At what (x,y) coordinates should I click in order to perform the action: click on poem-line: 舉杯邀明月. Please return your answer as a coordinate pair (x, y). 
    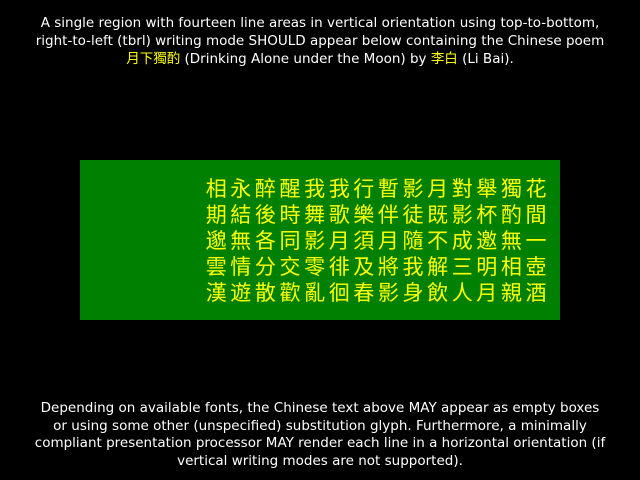
    Looking at the image, I should click on (487, 241).